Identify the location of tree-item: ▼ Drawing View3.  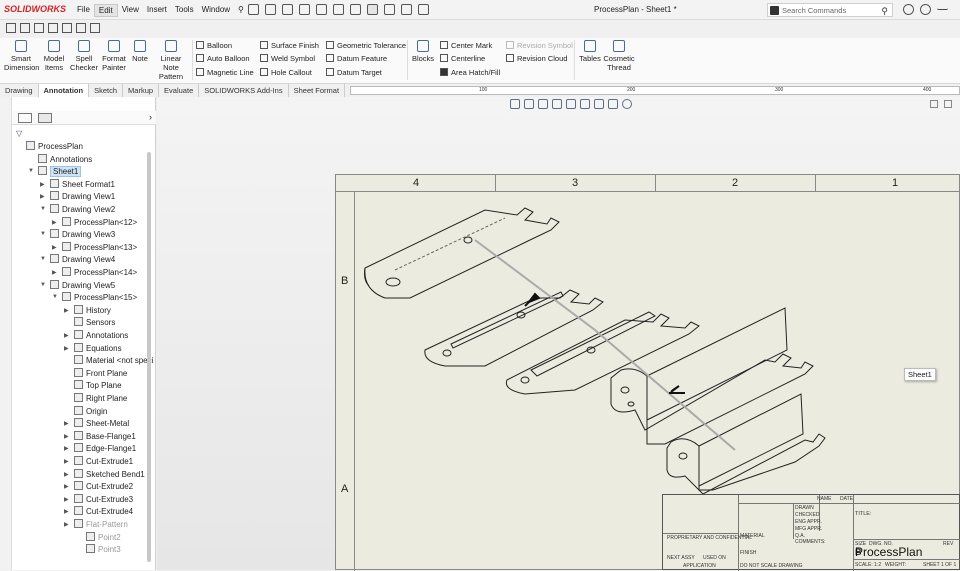
(77, 235).